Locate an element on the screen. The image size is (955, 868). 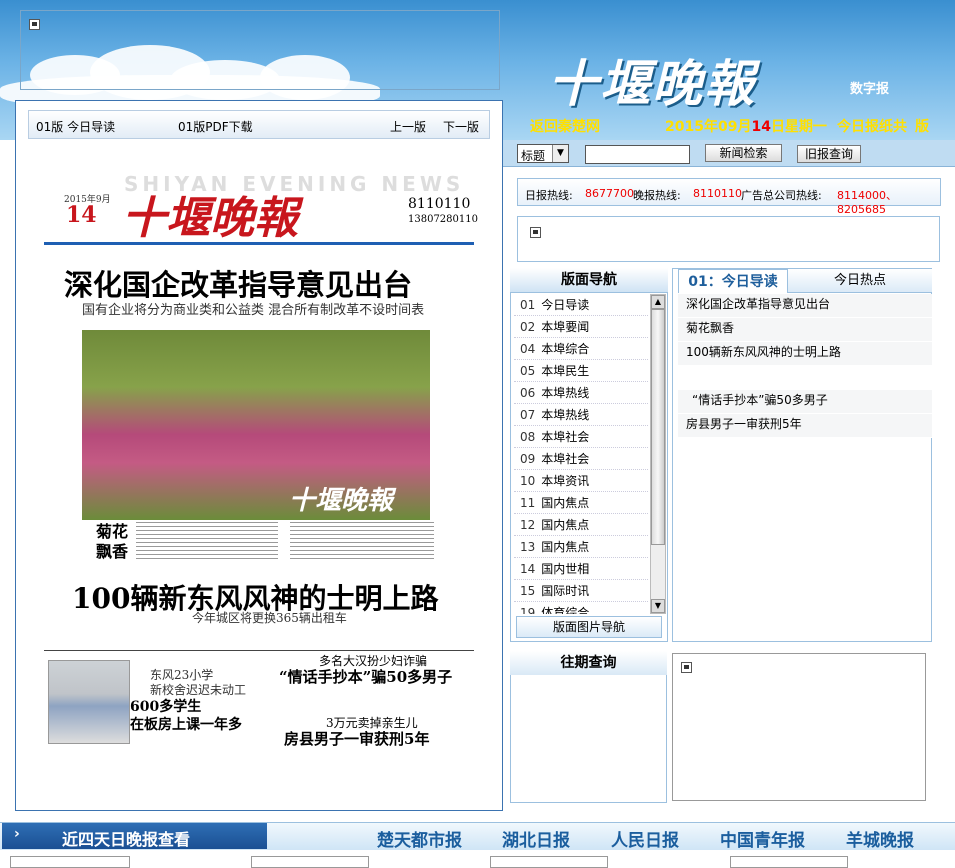
scroll-down-icon: ▼ is located at coordinates (658, 606).